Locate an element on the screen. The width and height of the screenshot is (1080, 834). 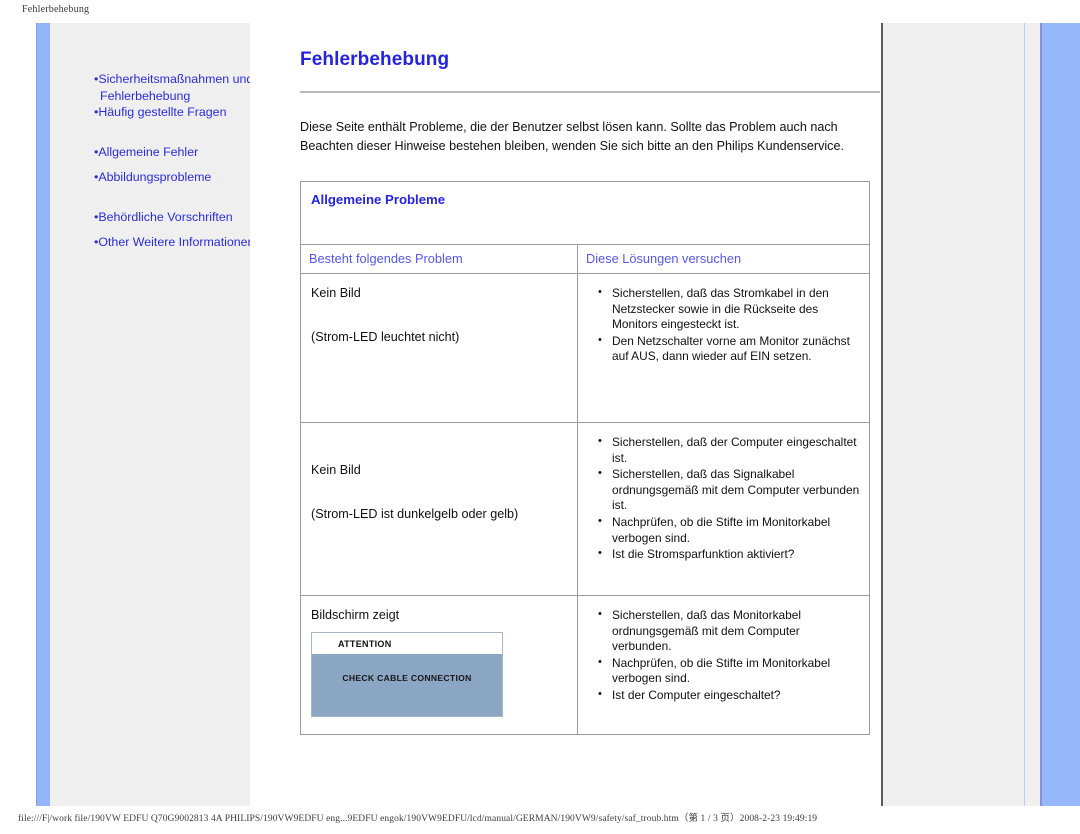
attention-message: CHECK CABLE CONNECTION is located at coordinates (407, 678).